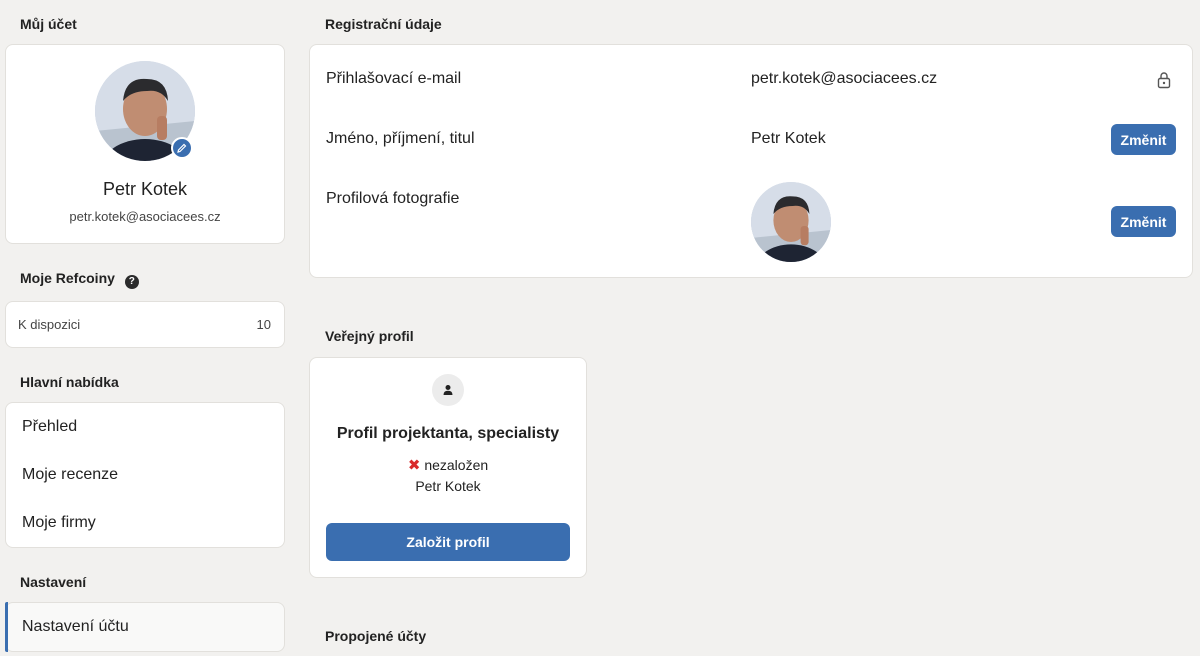 The image size is (1200, 656). What do you see at coordinates (145, 111) in the screenshot?
I see `profile-avatar` at bounding box center [145, 111].